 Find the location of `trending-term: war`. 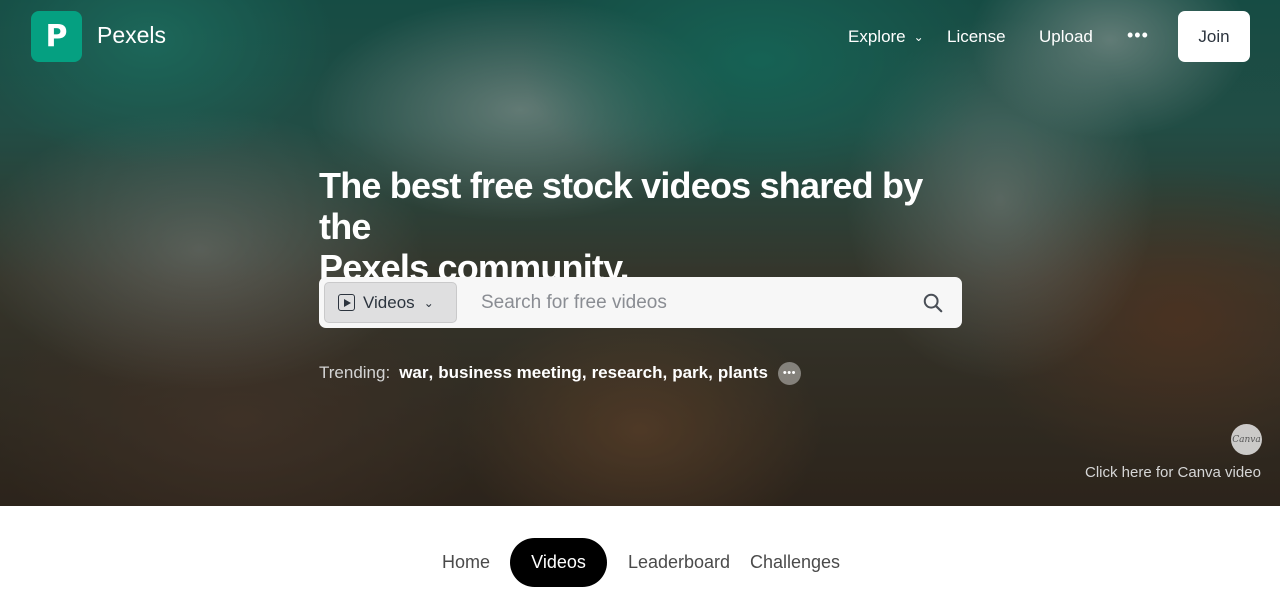

trending-term: war is located at coordinates (413, 373).